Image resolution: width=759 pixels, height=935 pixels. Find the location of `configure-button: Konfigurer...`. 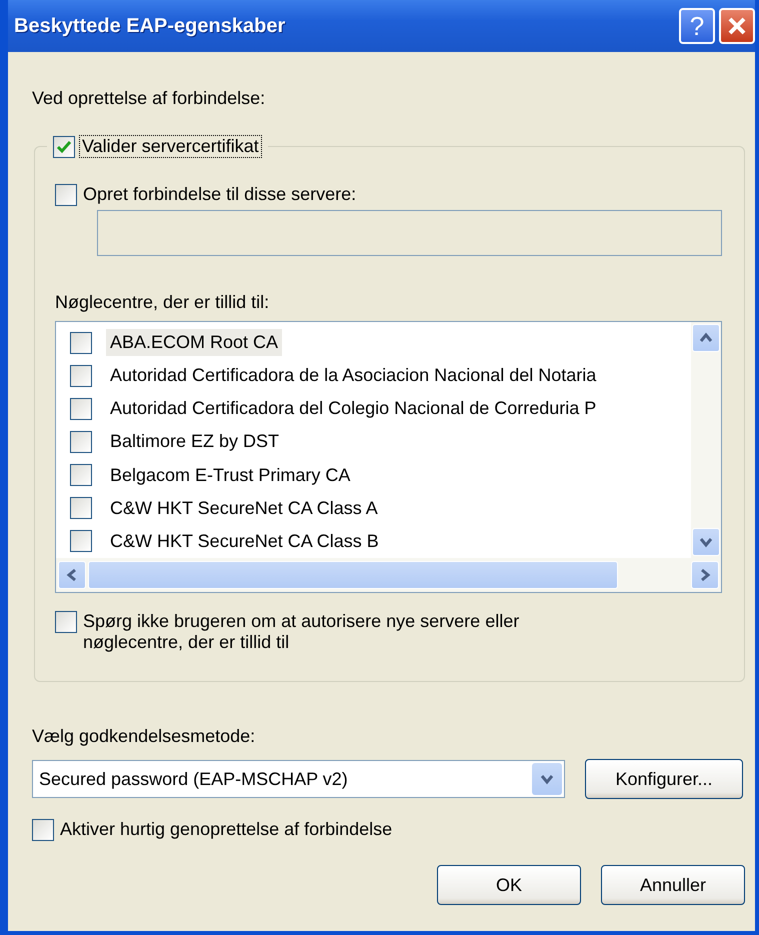

configure-button: Konfigurer... is located at coordinates (664, 779).